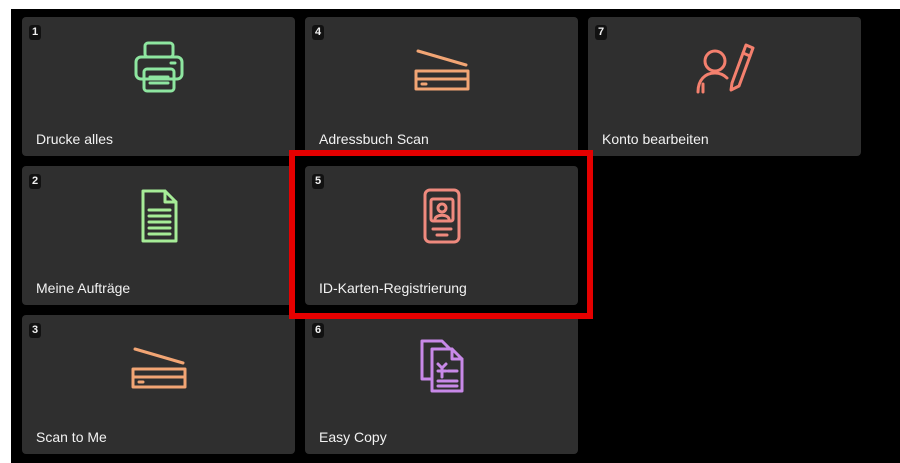 The width and height of the screenshot is (900, 463). Describe the element at coordinates (655, 139) in the screenshot. I see `tile-label: Konto bearbeiten` at that location.